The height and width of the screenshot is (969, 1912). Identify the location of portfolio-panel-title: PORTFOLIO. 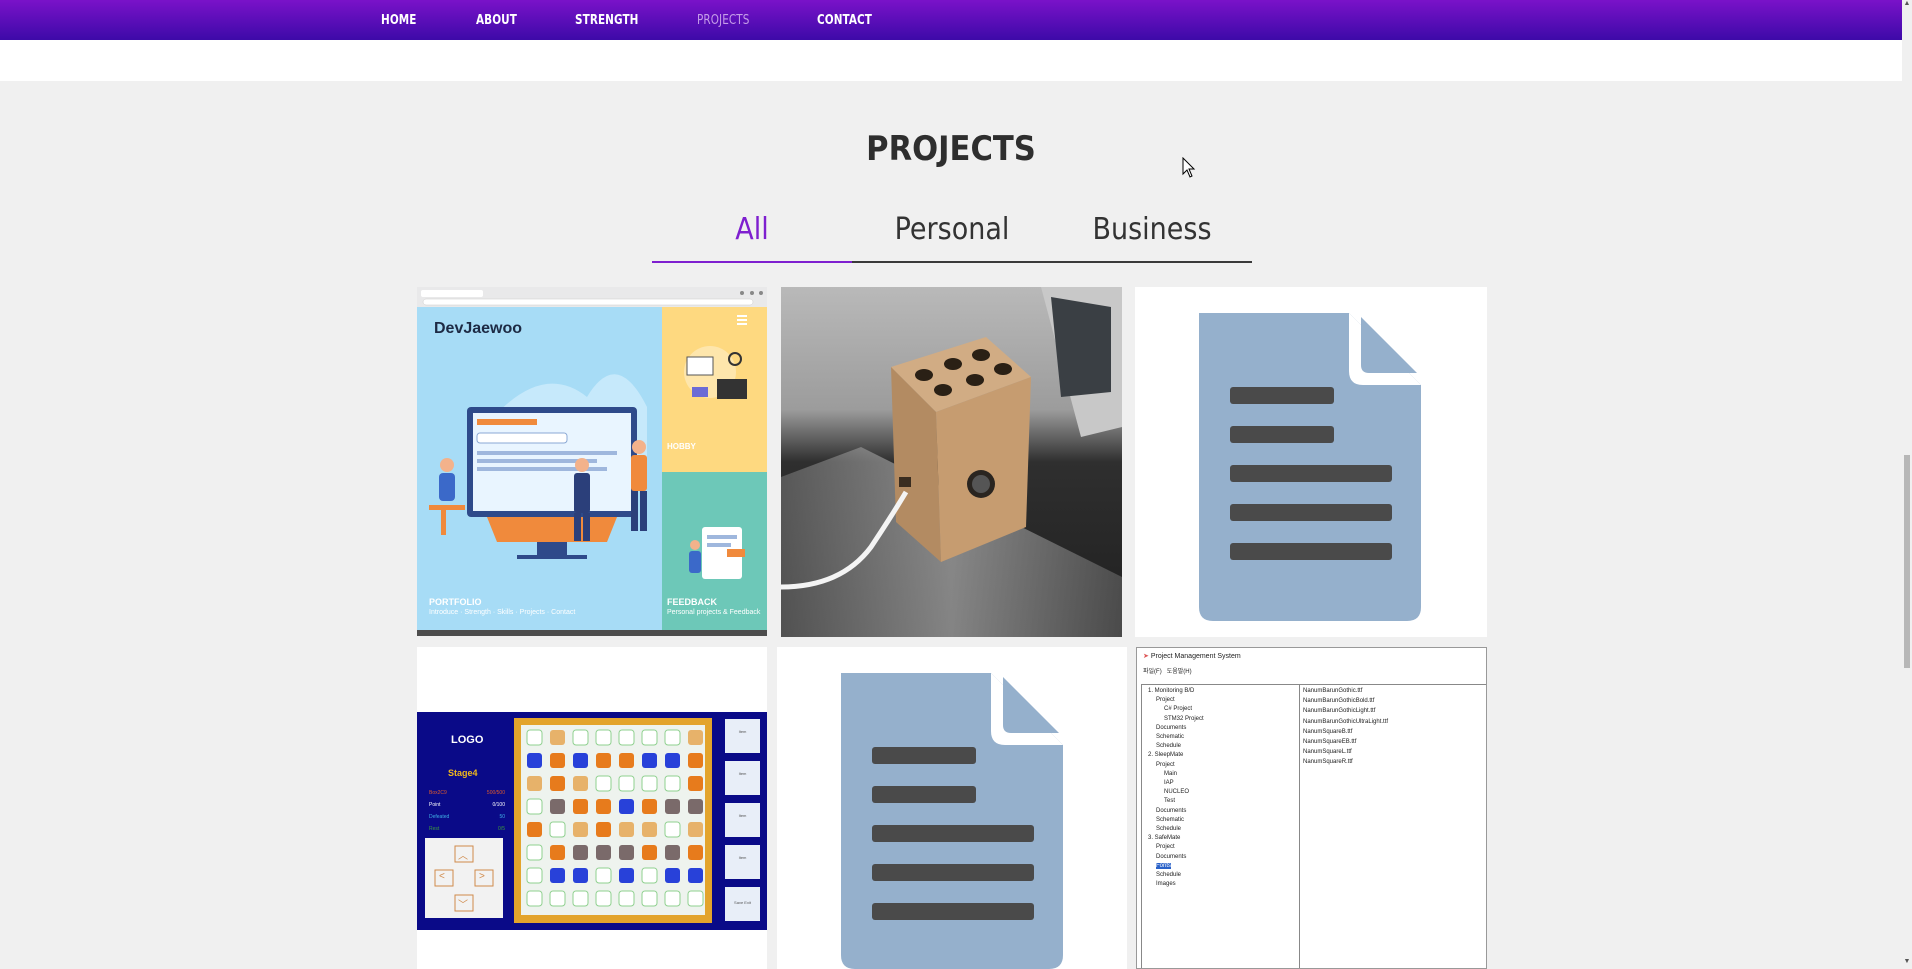
(455, 602).